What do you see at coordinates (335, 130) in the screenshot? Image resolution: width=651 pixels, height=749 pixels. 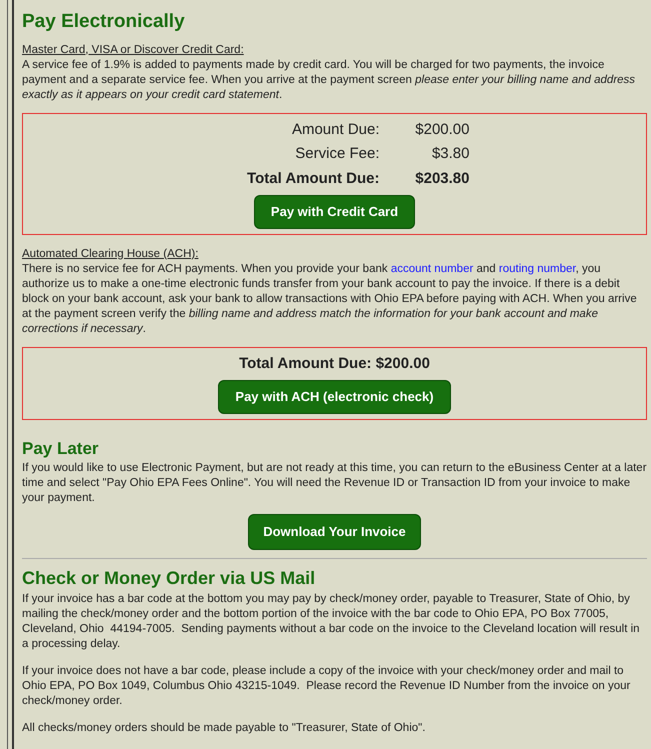 I see `amount-label: Amount Due:` at bounding box center [335, 130].